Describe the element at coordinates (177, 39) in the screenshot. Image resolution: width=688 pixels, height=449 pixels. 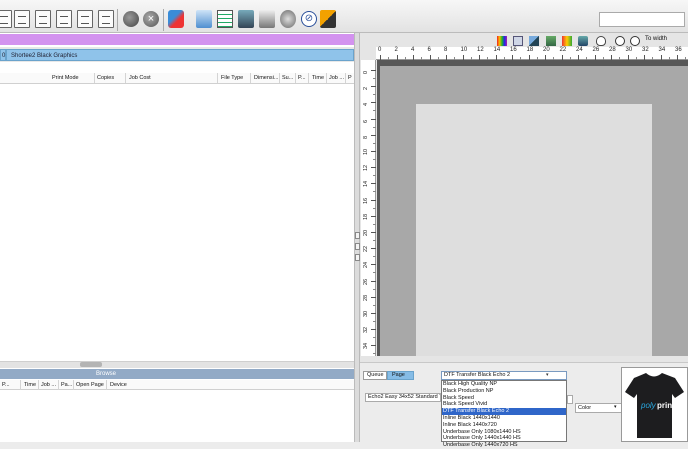
I see `printer-bar` at that location.